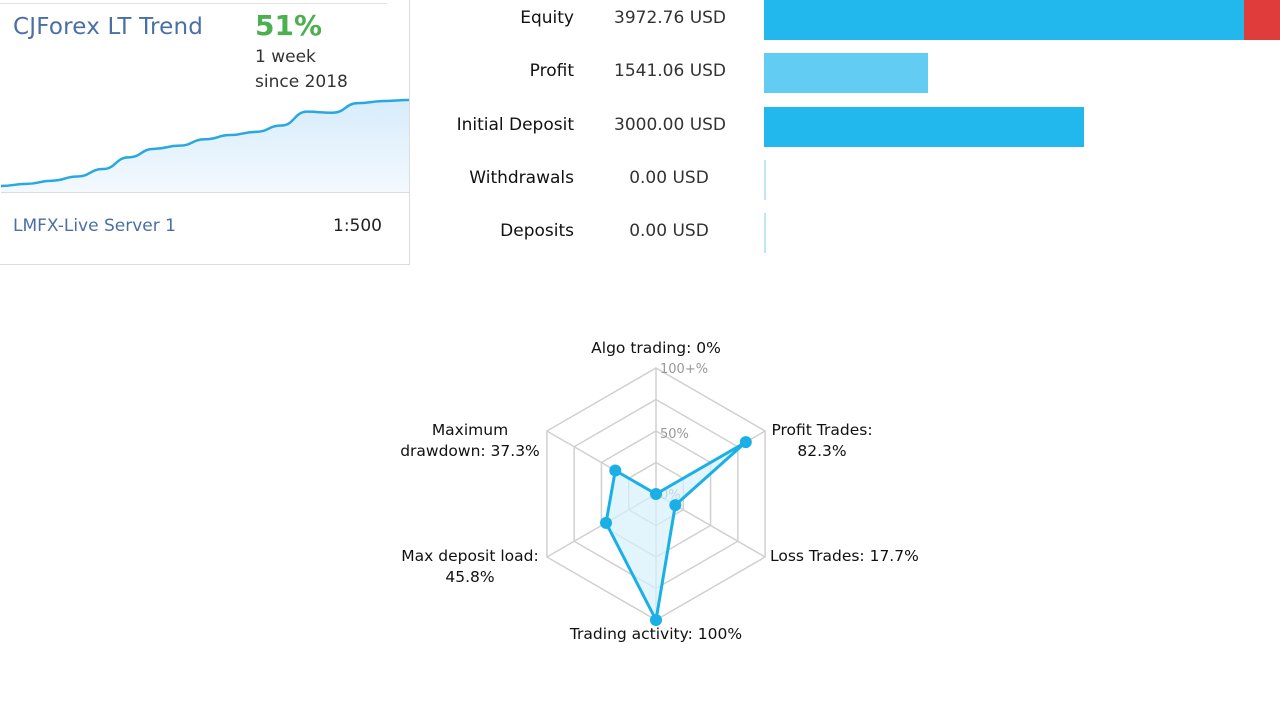 This screenshot has width=1280, height=711. I want to click on radar-label-line: Algo trading: 0%, so click(656, 348).